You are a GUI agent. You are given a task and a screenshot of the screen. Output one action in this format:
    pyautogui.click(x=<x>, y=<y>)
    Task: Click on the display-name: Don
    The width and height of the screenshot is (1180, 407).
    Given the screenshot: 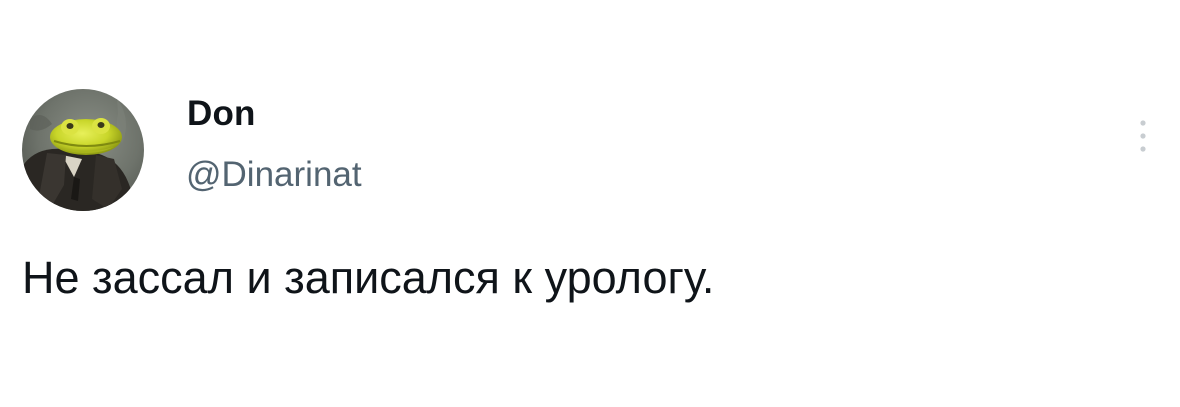 What is the action you would take?
    pyautogui.click(x=221, y=114)
    